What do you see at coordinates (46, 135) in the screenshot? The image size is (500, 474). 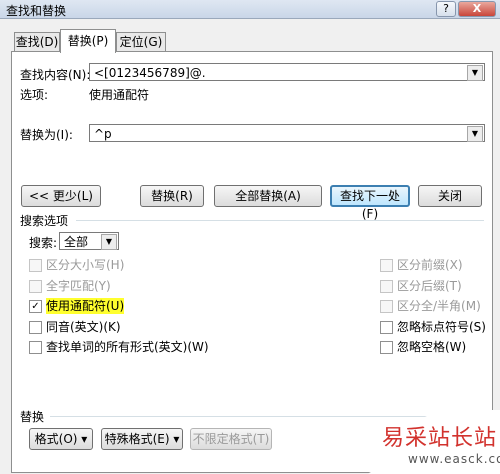 I see `replace-with-label: 替换为(I):` at bounding box center [46, 135].